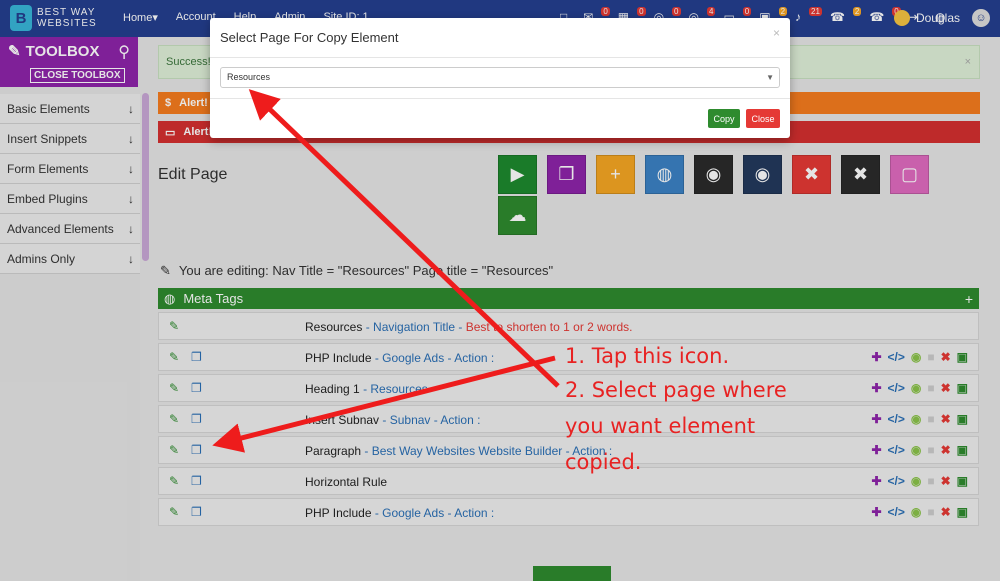 The image size is (1000, 581). What do you see at coordinates (676, 390) in the screenshot?
I see `step-2-line-1: 2. Select page where` at bounding box center [676, 390].